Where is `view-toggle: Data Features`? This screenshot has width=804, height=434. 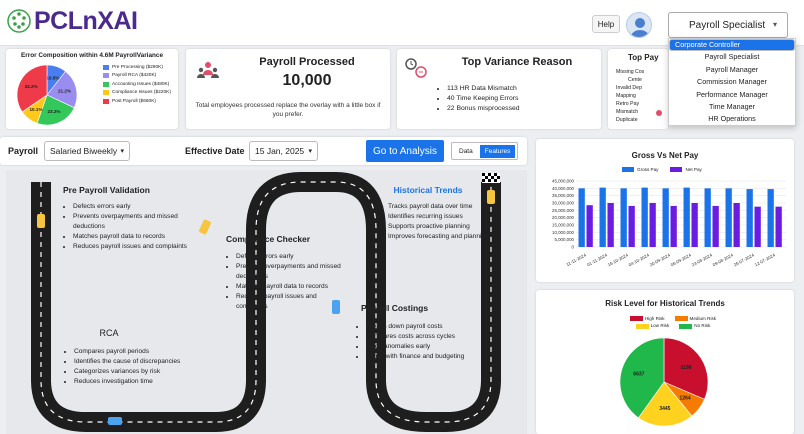
view-toggle: Data Features is located at coordinates (485, 151).